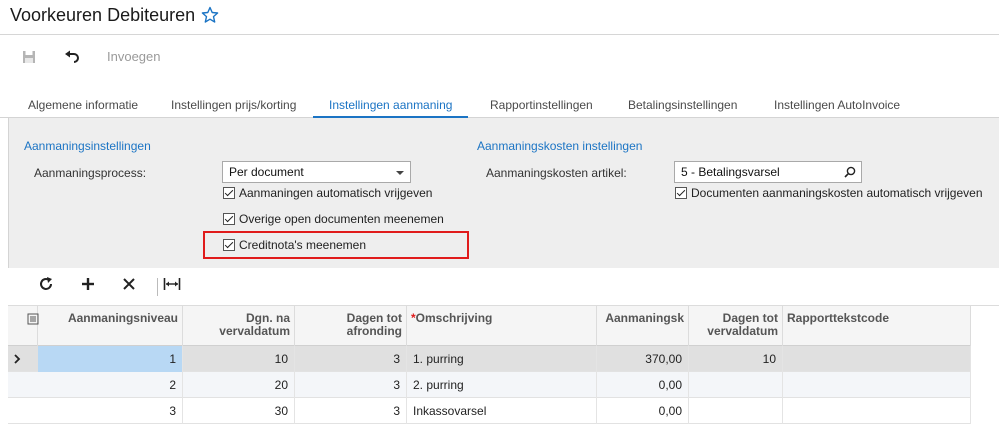  Describe the element at coordinates (503, 287) in the screenshot. I see `grid-toolbar` at that location.